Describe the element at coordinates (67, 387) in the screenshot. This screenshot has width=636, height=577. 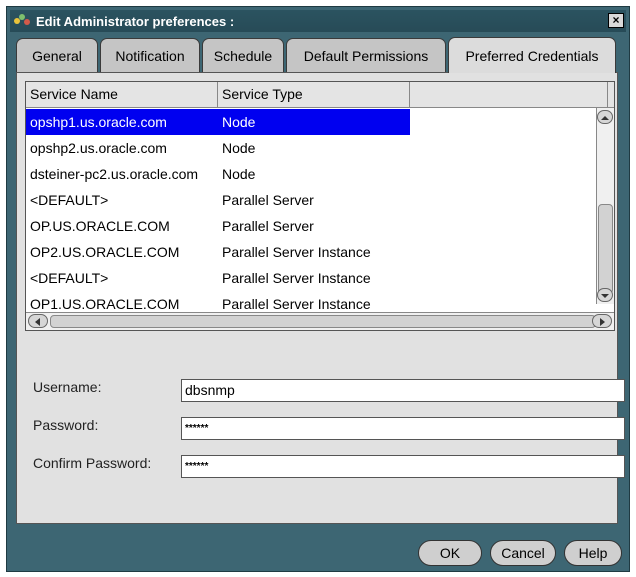
I see `username-label: Username:` at that location.